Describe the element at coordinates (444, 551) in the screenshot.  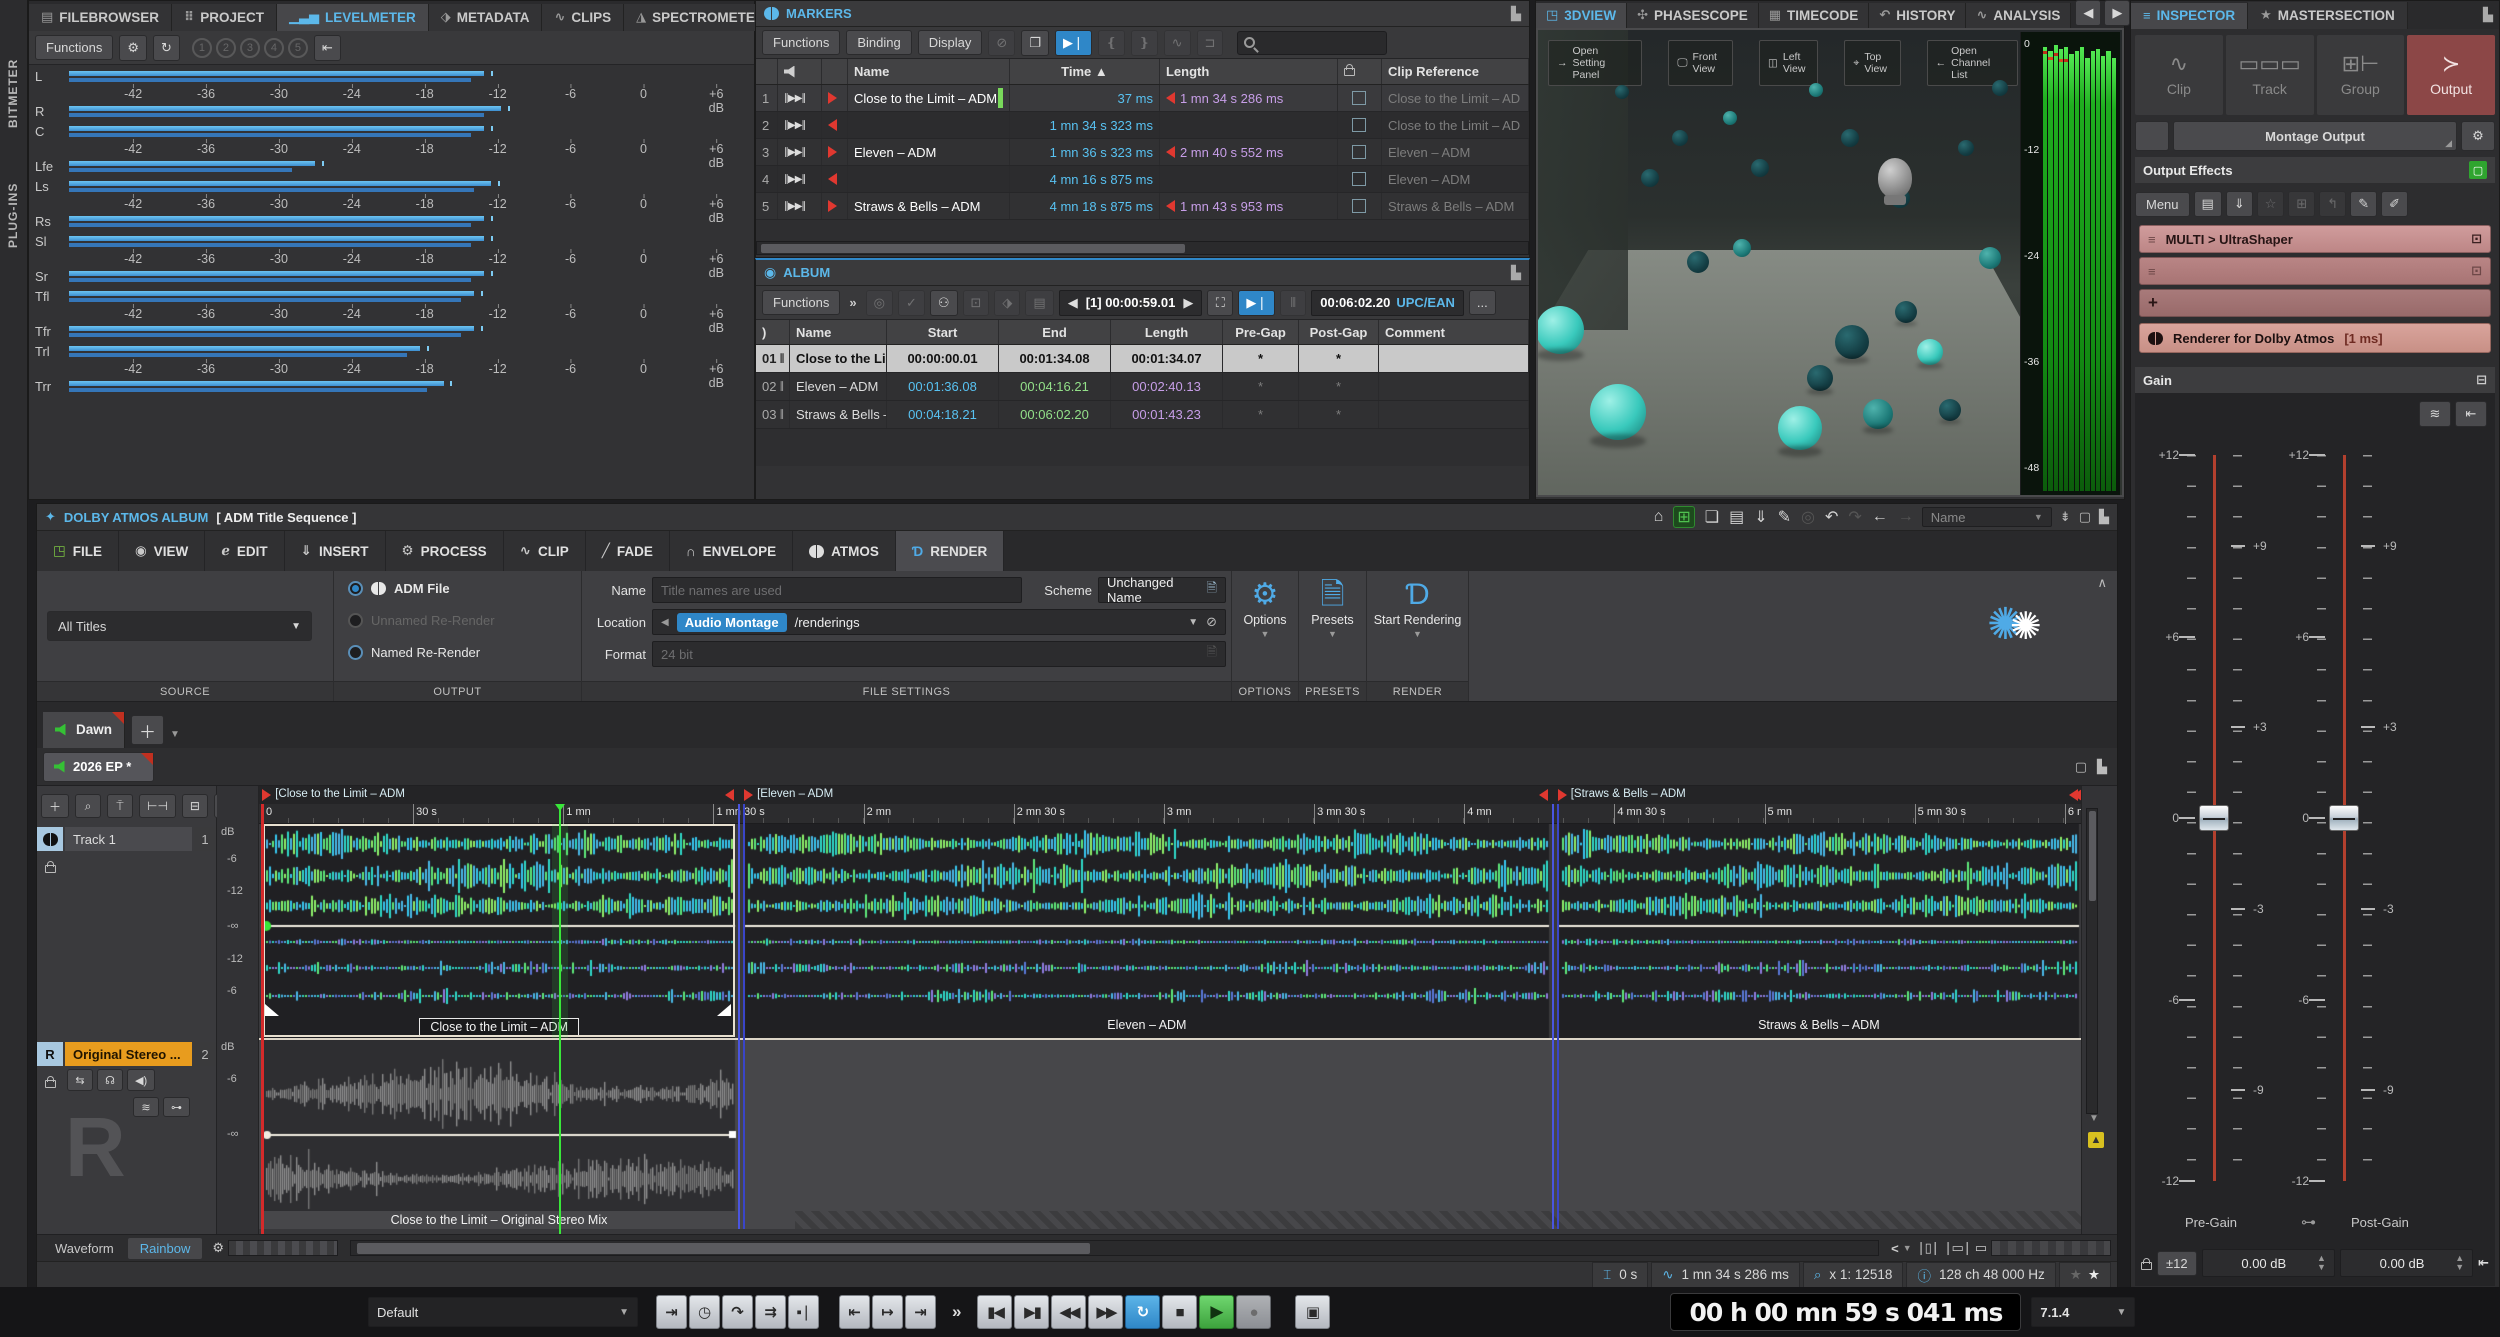
I see `ribbon-tab-process: ⚙ PROCESS` at that location.